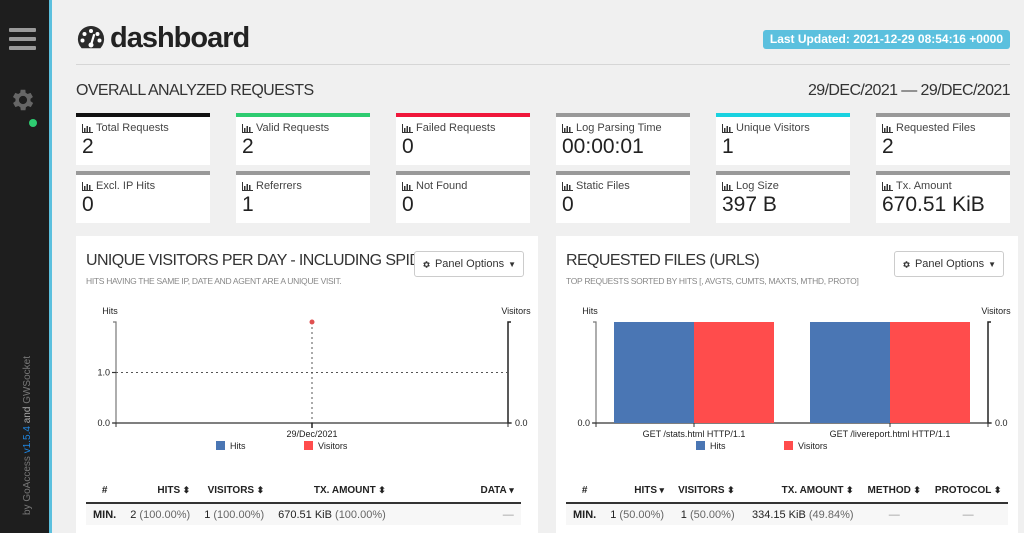 This screenshot has height=533, width=1024. Describe the element at coordinates (701, 490) in the screenshot. I see `column-header-label: VISITORS` at that location.